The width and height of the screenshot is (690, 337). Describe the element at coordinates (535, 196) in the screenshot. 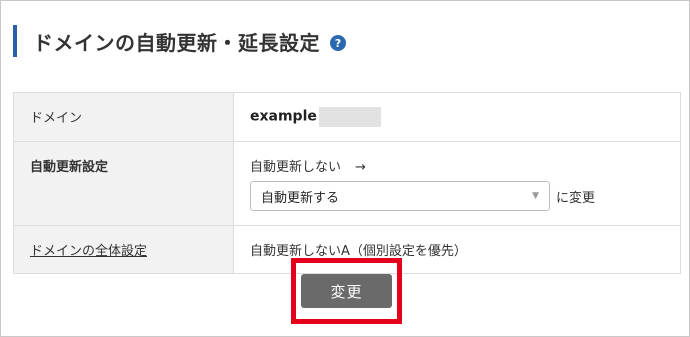

I see `caret-down-icon: ▼` at that location.